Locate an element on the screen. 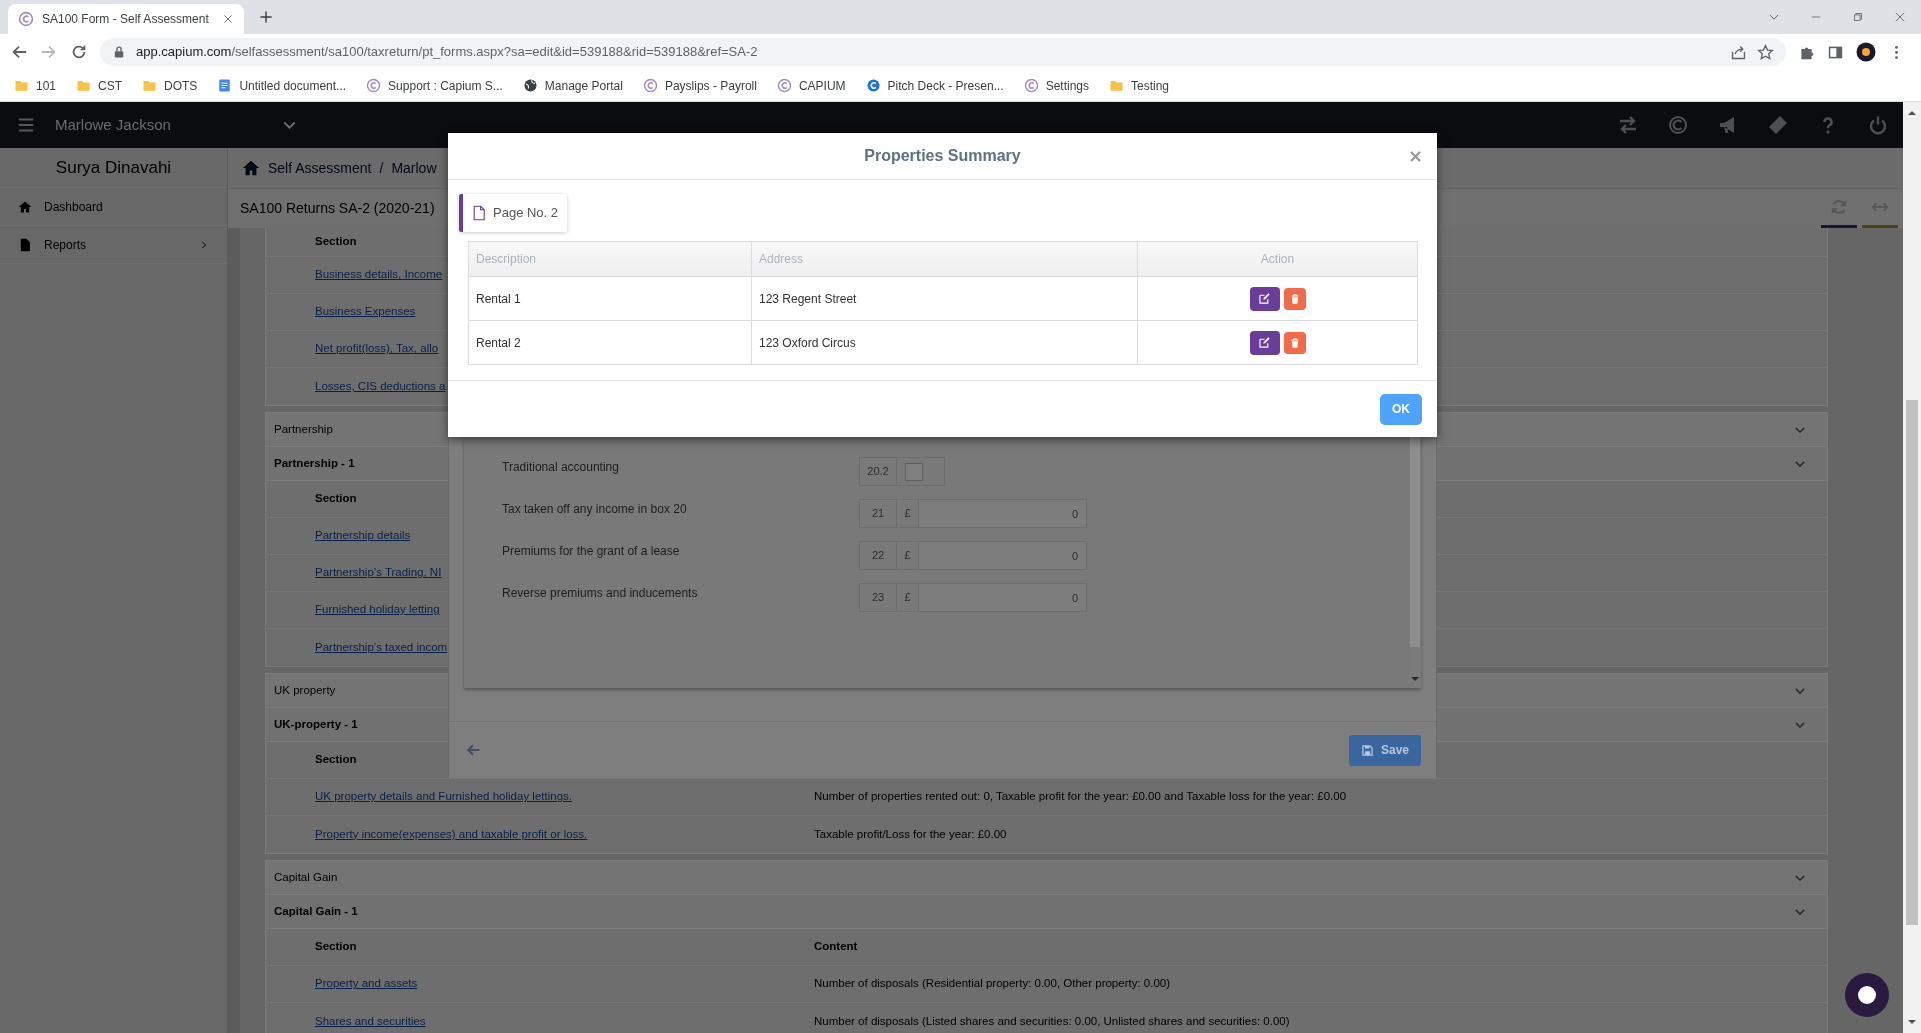 This screenshot has width=1921, height=1033. page-tab: Page No. 2 is located at coordinates (513, 213).